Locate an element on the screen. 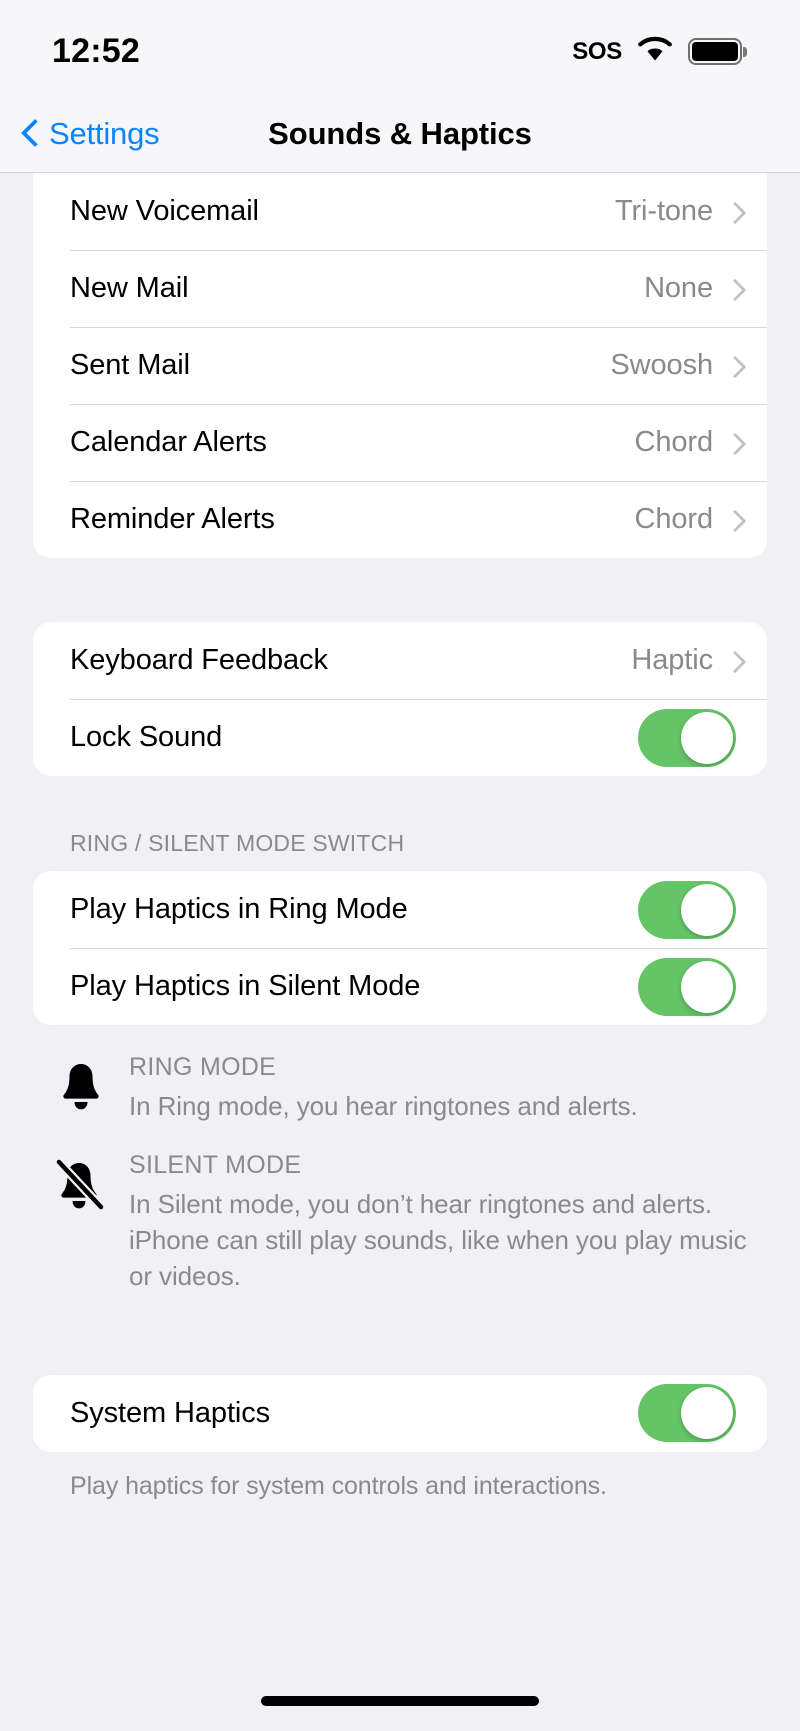 This screenshot has height=1731, width=800. play-haptics-ring-mode-toggle is located at coordinates (687, 909).